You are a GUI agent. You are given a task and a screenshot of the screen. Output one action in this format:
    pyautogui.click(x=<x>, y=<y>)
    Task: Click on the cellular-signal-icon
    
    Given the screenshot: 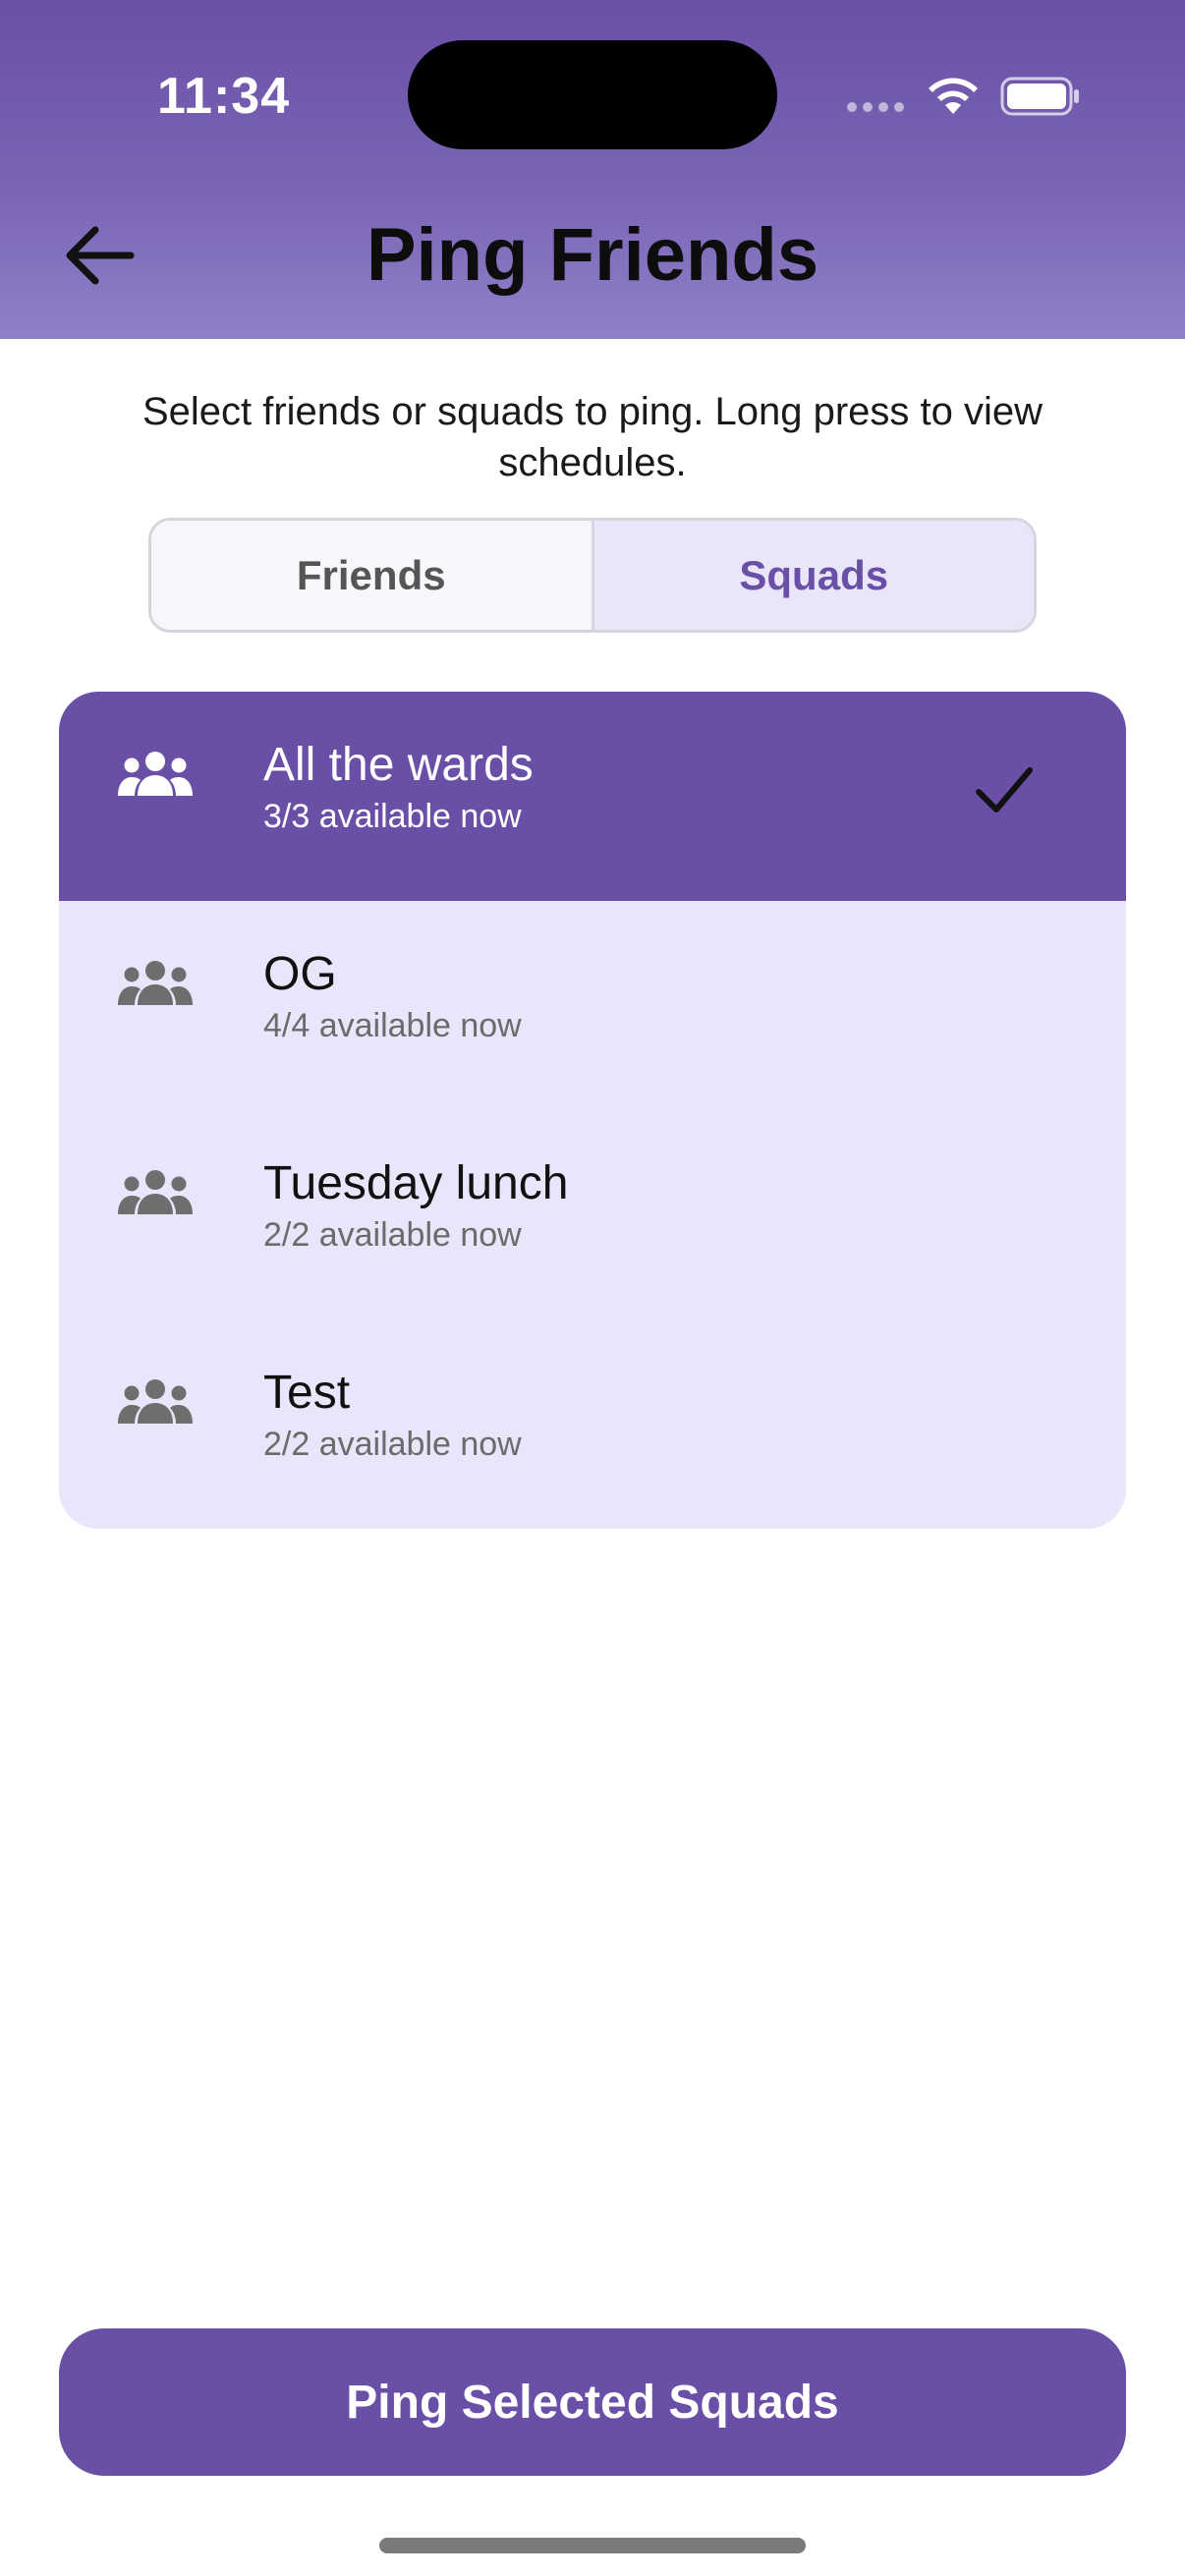 What is the action you would take?
    pyautogui.click(x=877, y=109)
    